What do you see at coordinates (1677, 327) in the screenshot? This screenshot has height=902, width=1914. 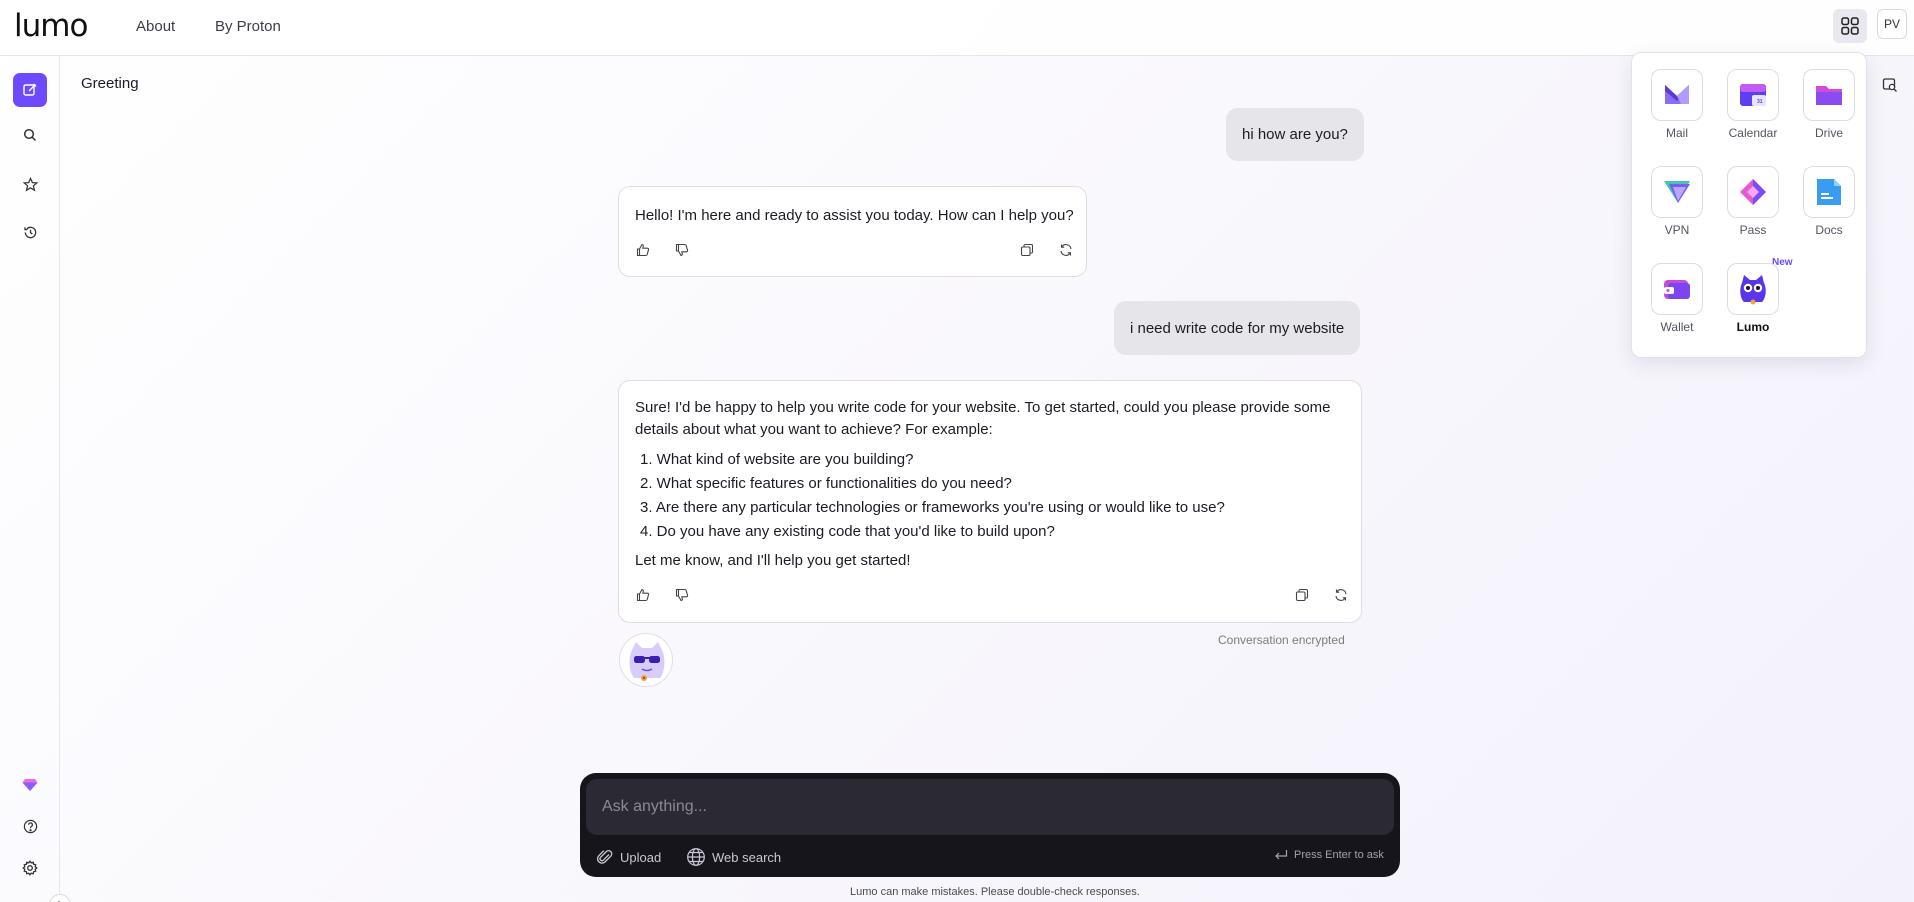 I see `app-label: Wallet` at bounding box center [1677, 327].